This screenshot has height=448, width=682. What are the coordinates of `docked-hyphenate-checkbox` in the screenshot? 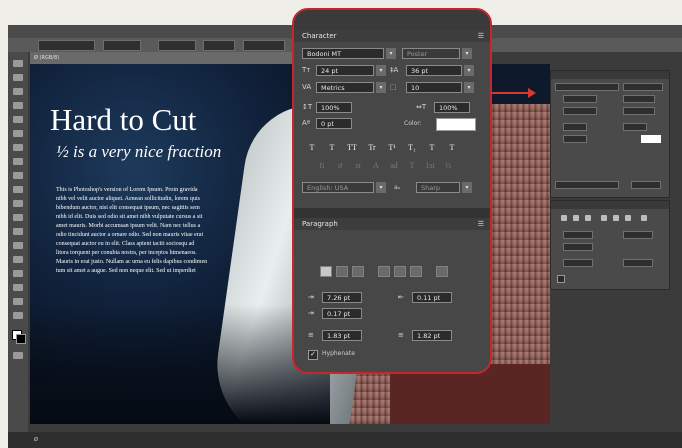 It's located at (561, 279).